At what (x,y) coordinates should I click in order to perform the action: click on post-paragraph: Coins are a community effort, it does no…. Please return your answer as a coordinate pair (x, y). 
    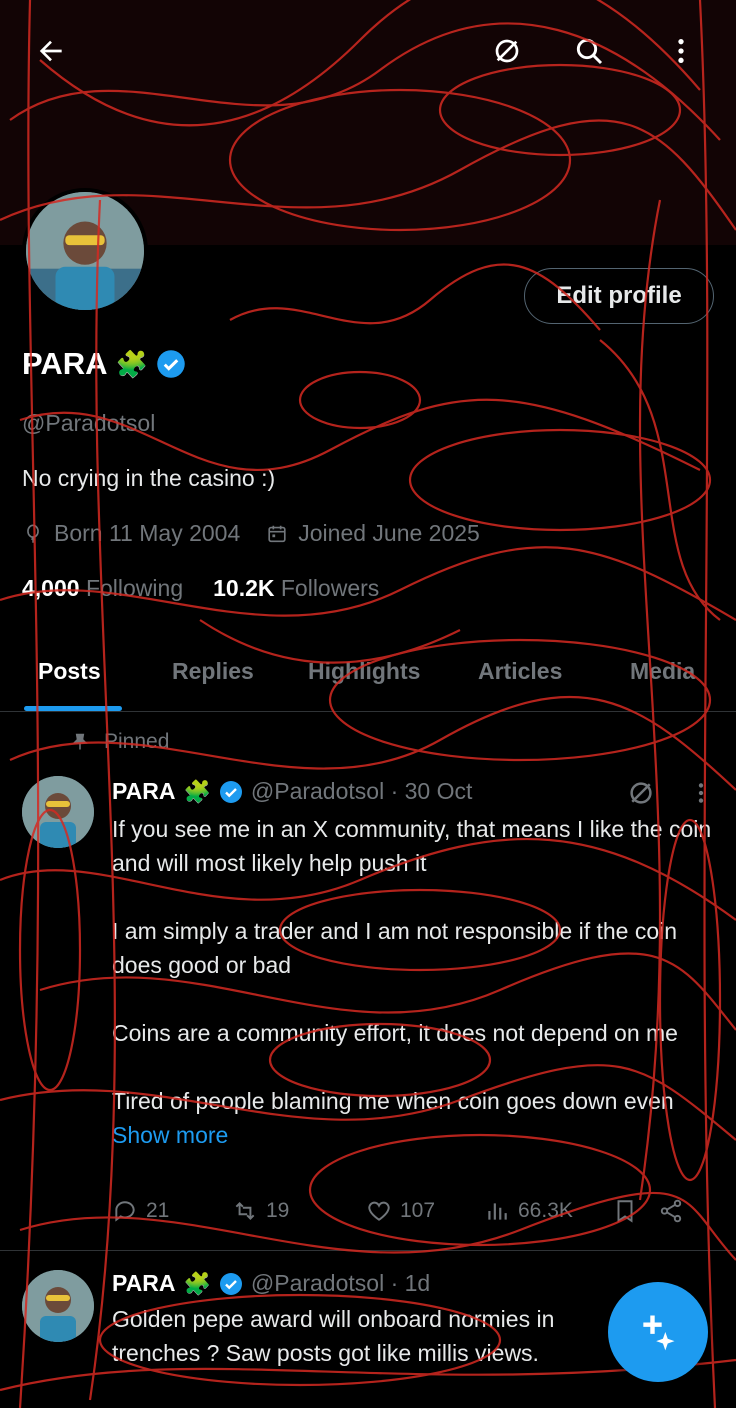
    Looking at the image, I should click on (395, 1033).